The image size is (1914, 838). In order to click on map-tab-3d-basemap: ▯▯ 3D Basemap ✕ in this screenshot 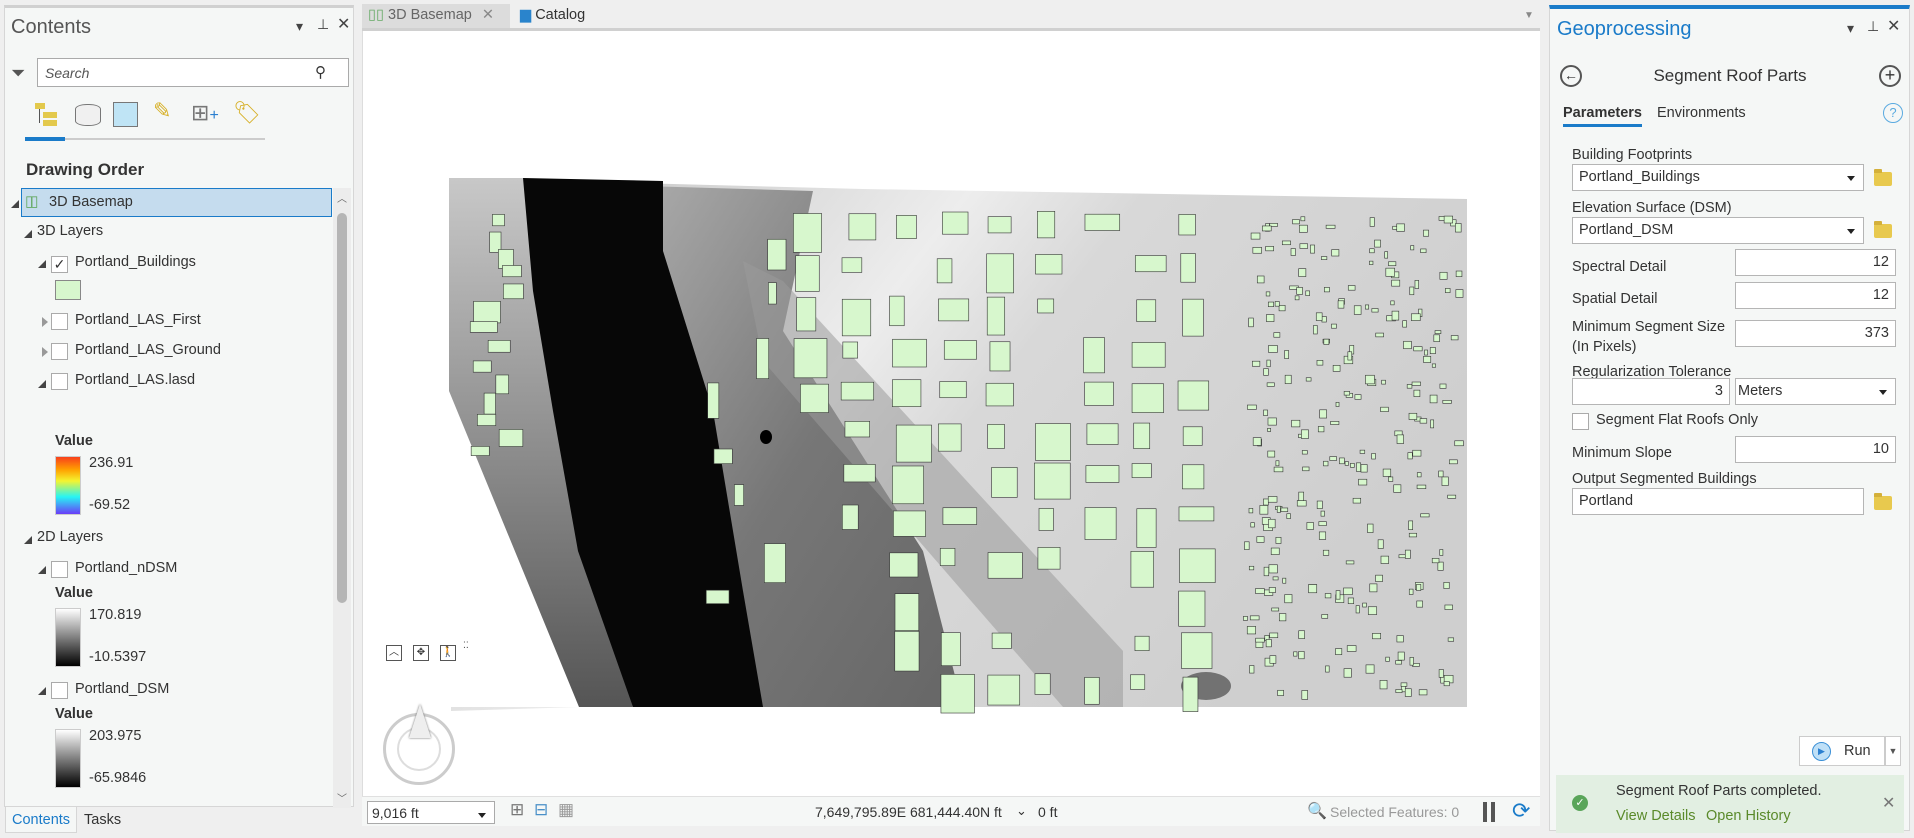, I will do `click(436, 16)`.